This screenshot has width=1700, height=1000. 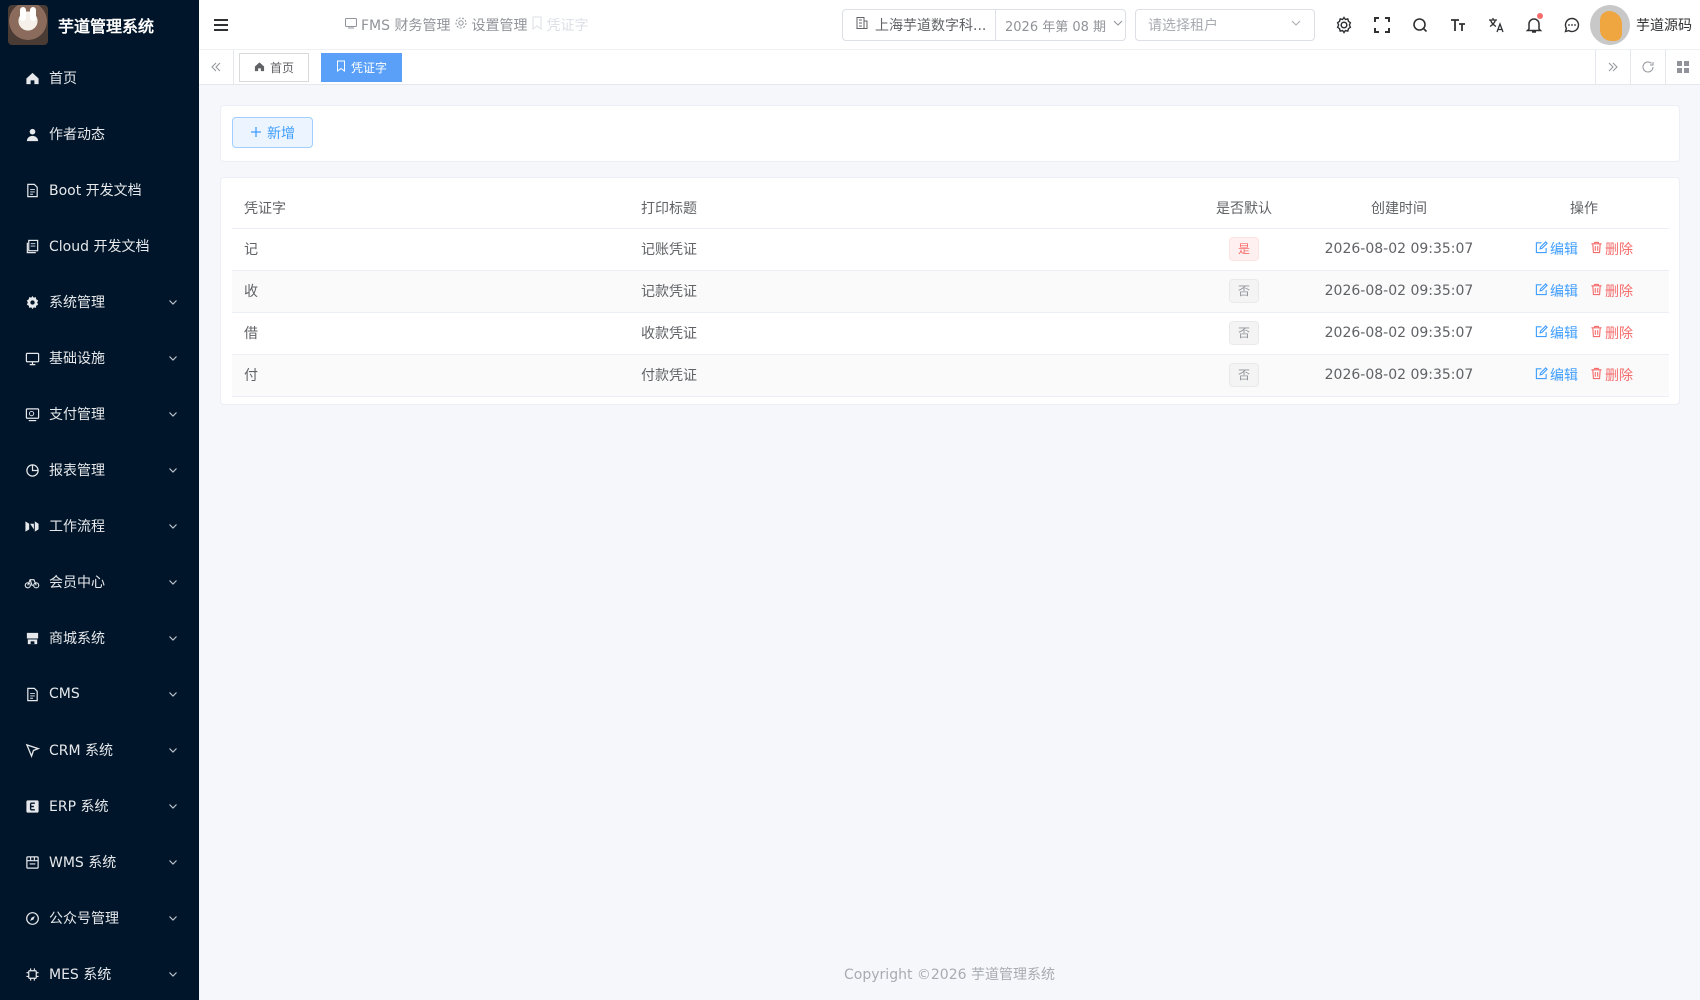 I want to click on ledger-period: 2026 年第 08 期, so click(x=1060, y=25).